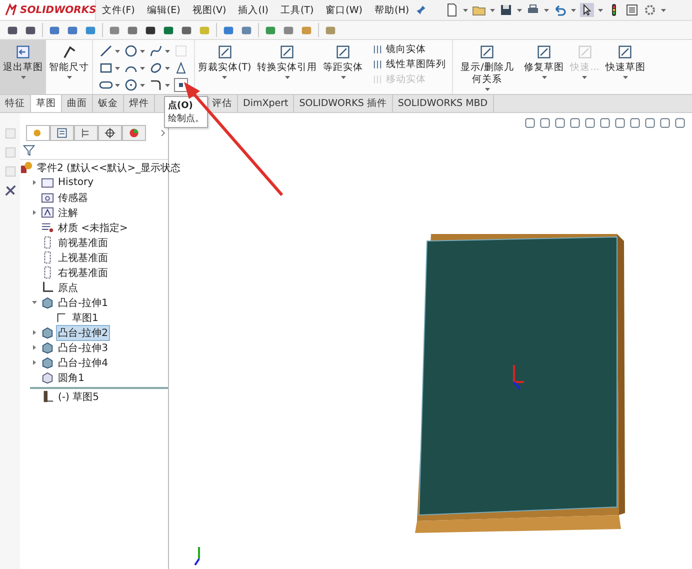 The height and width of the screenshot is (569, 692). I want to click on dimxpert-tab, so click(110, 133).